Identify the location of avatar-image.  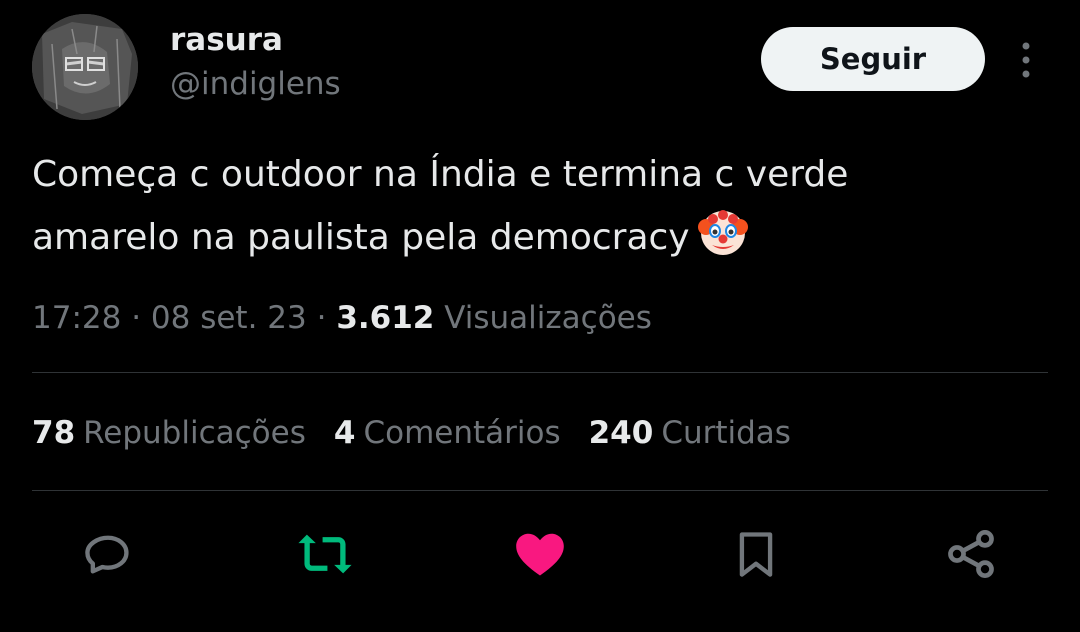
(85, 67).